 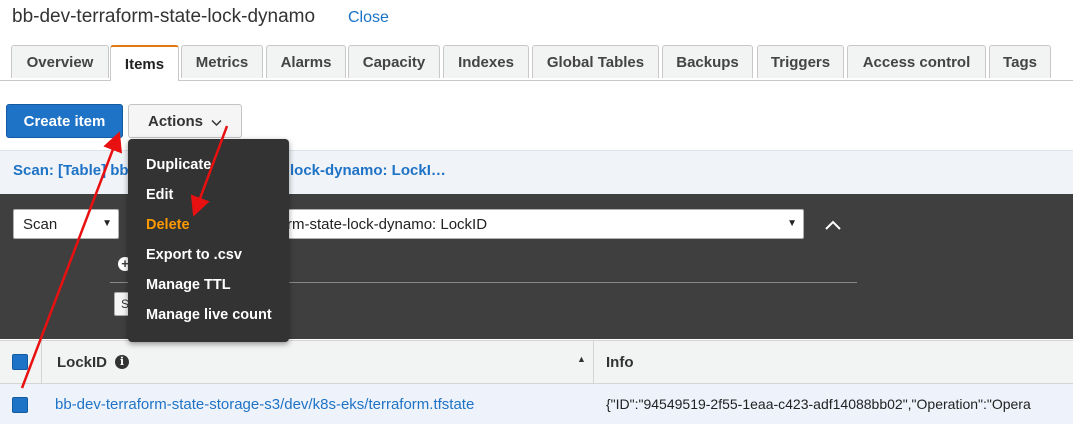 I want to click on menu-item-manage-live-count: Manage live count, so click(x=209, y=315).